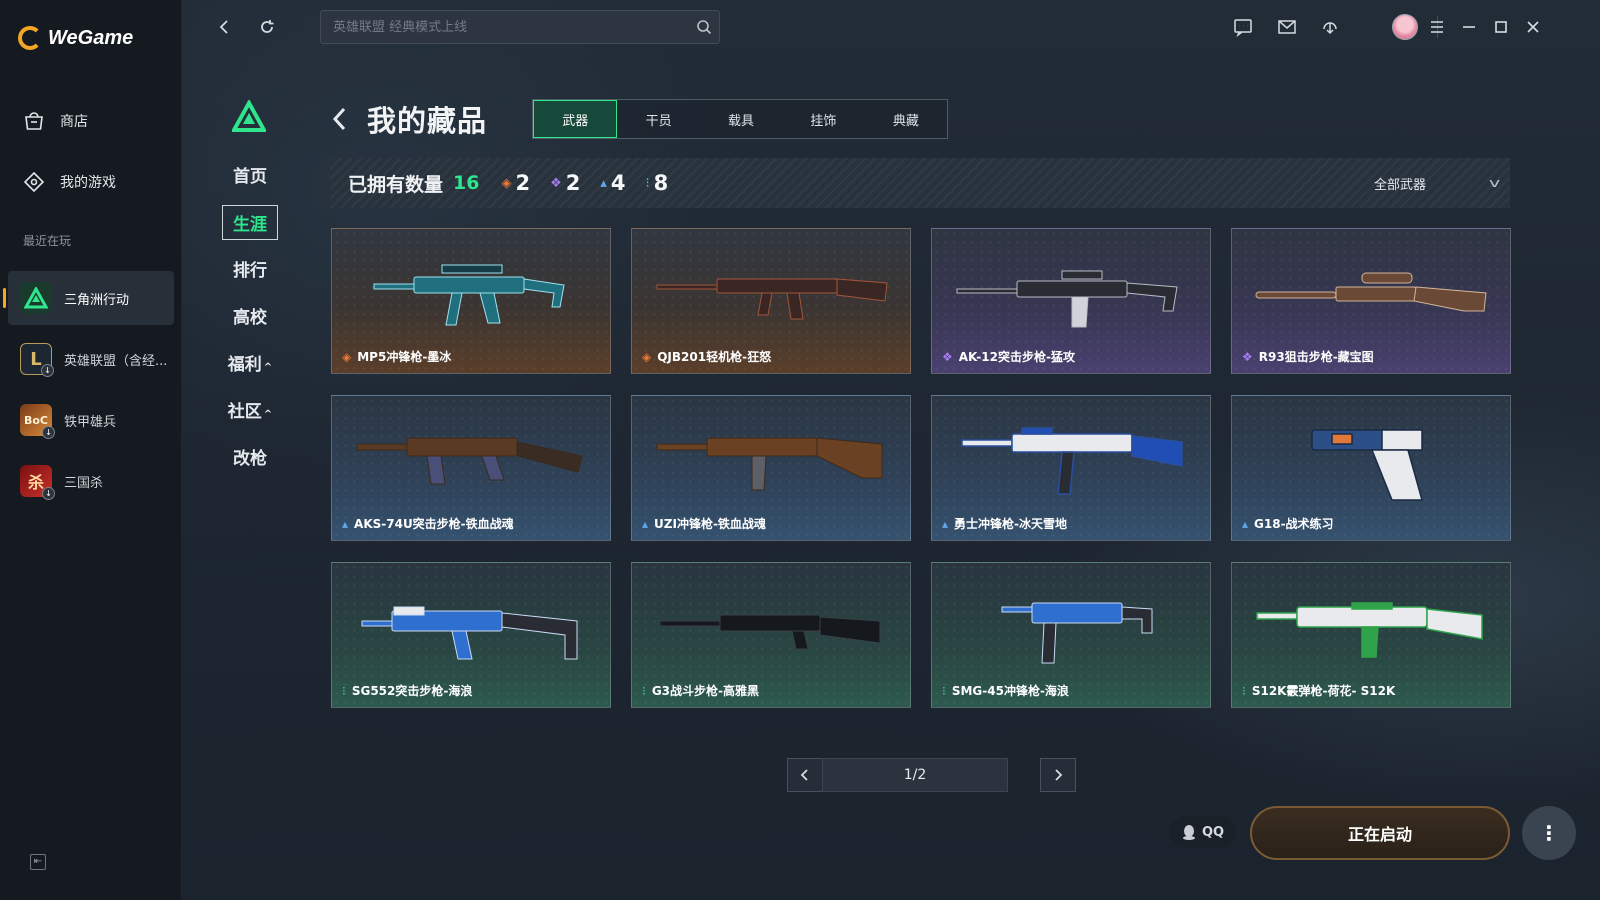  I want to click on weapon-name: SMG-45冲锋枪-海浪, so click(1010, 691).